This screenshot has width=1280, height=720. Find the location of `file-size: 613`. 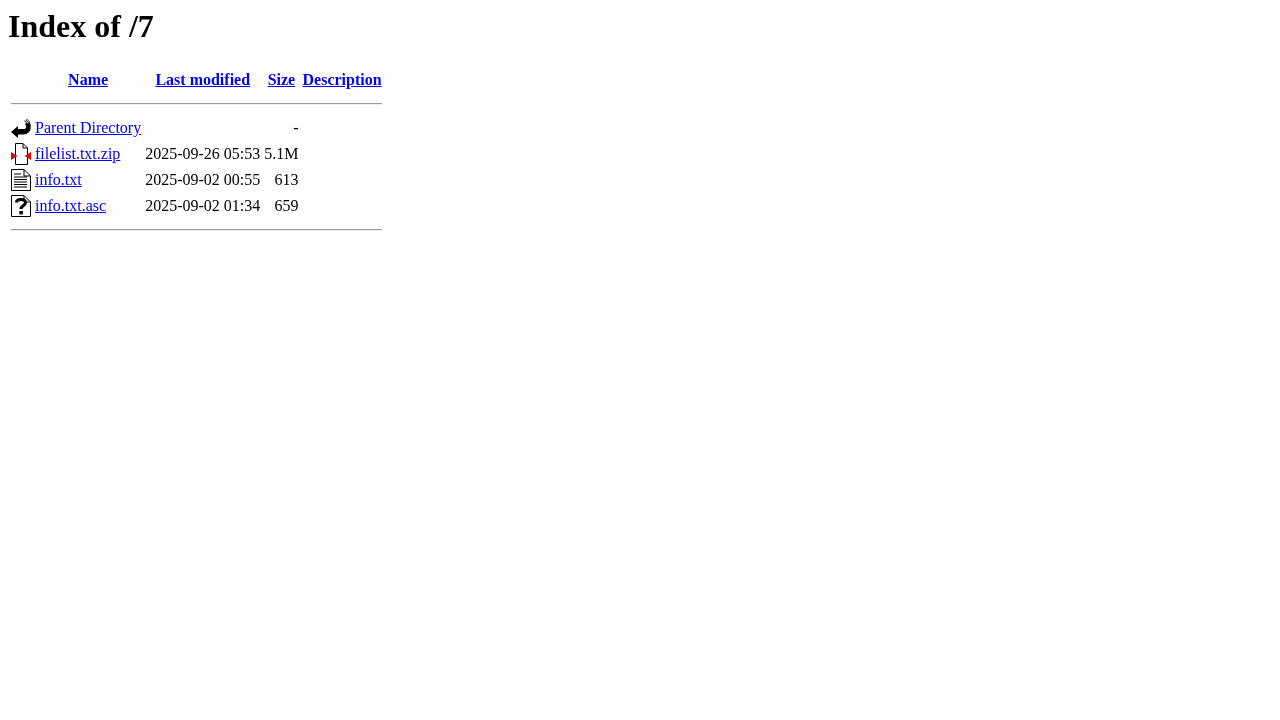

file-size: 613 is located at coordinates (286, 179).